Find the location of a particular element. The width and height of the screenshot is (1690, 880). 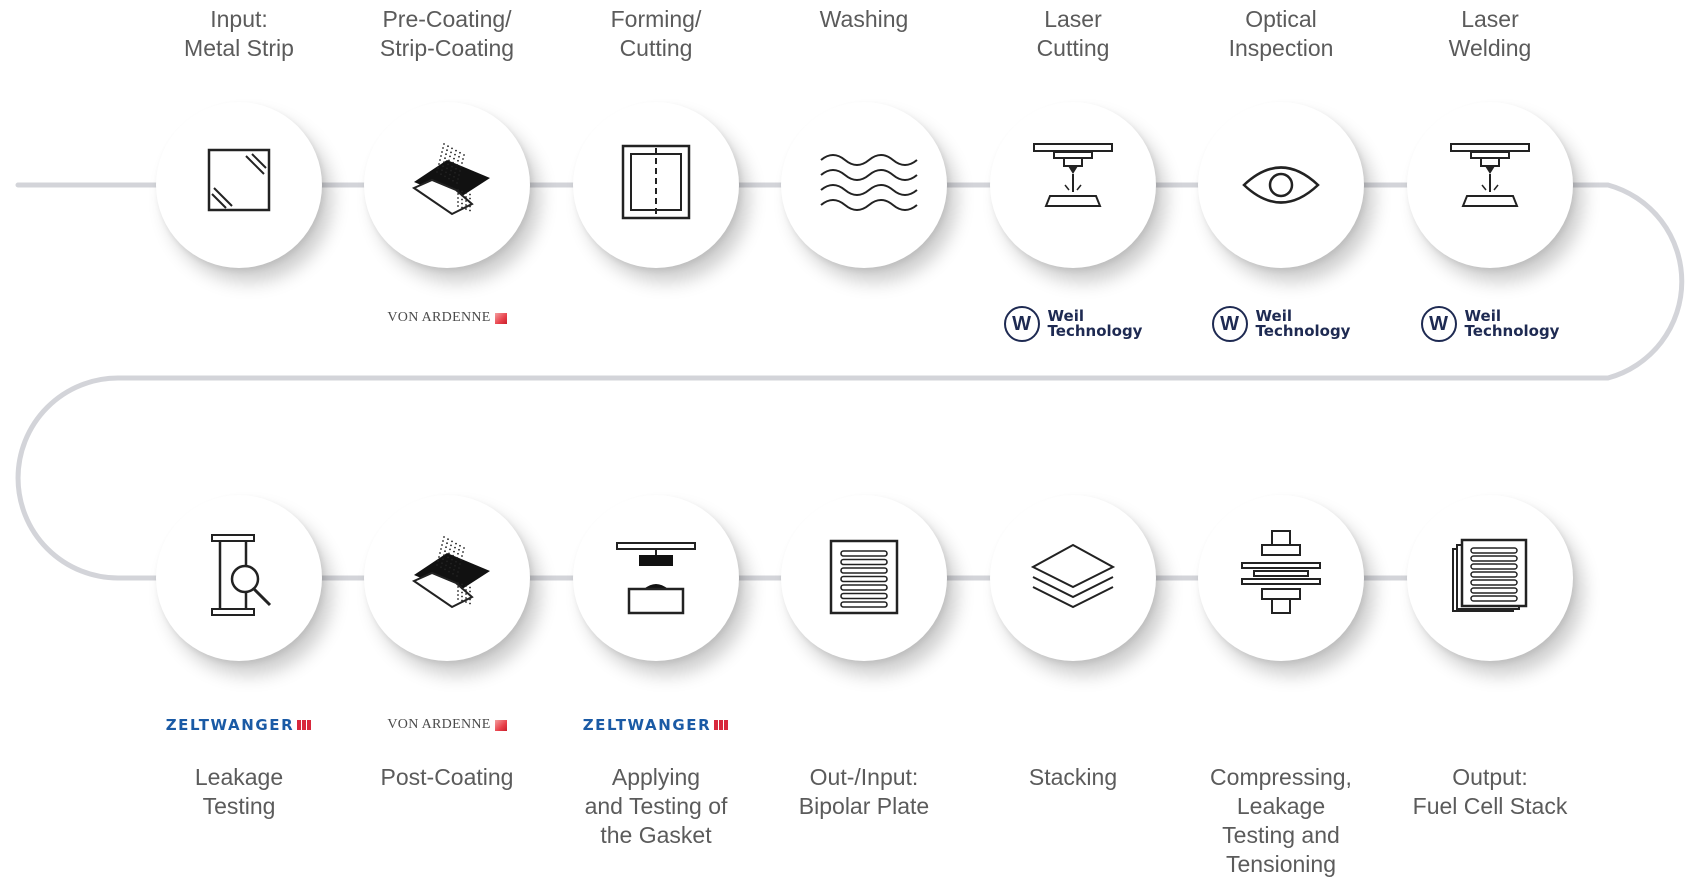

stacking-layers-icon is located at coordinates (1073, 576).